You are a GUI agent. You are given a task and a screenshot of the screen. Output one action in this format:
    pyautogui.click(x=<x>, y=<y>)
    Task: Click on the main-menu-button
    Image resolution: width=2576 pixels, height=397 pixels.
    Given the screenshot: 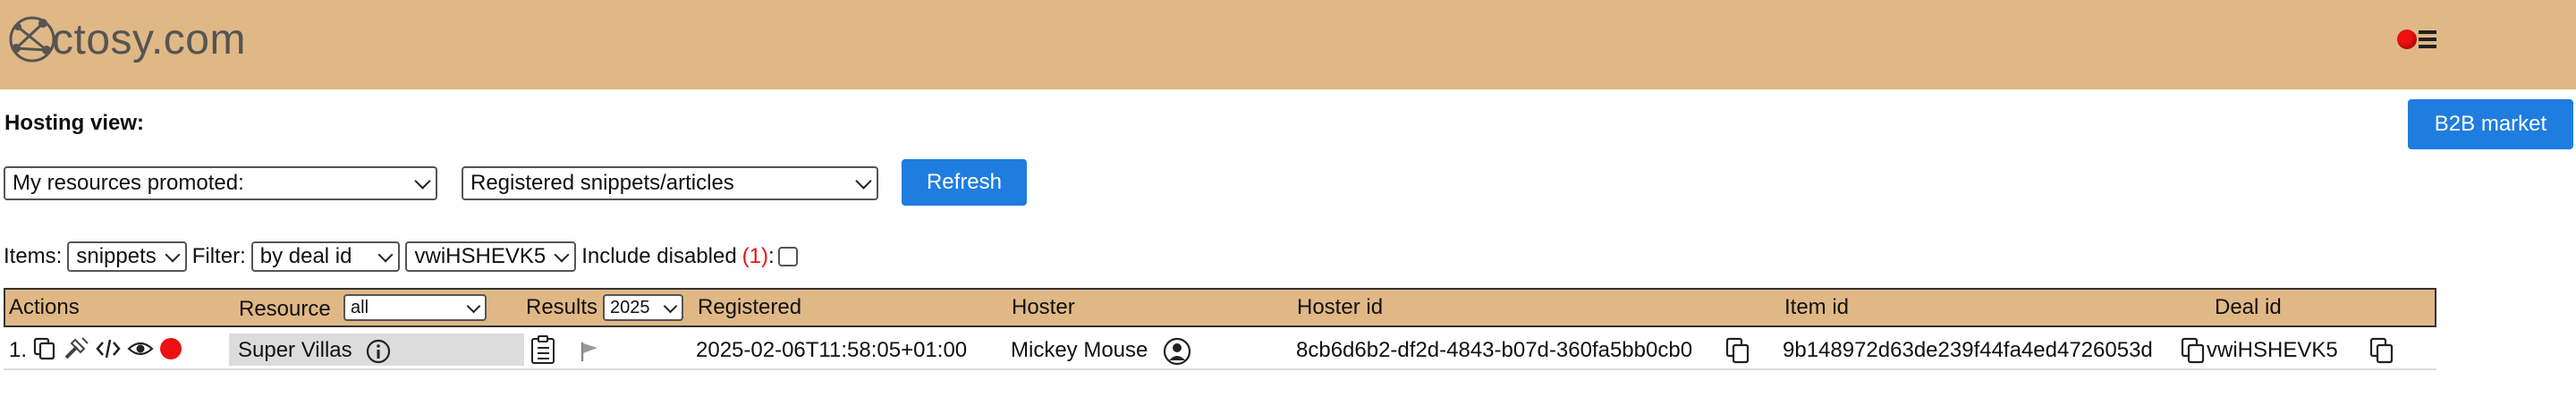 What is the action you would take?
    pyautogui.click(x=2421, y=39)
    